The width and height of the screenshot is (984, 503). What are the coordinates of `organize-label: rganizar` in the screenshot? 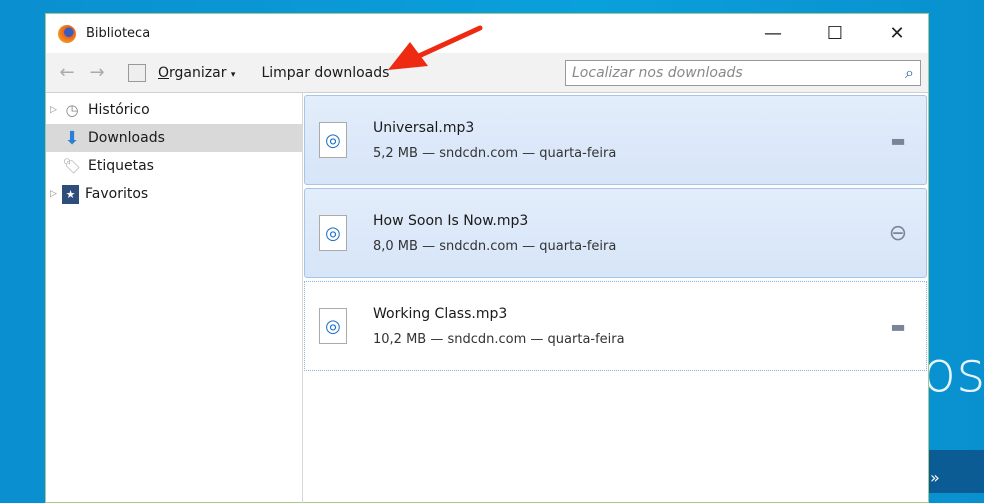 It's located at (198, 72).